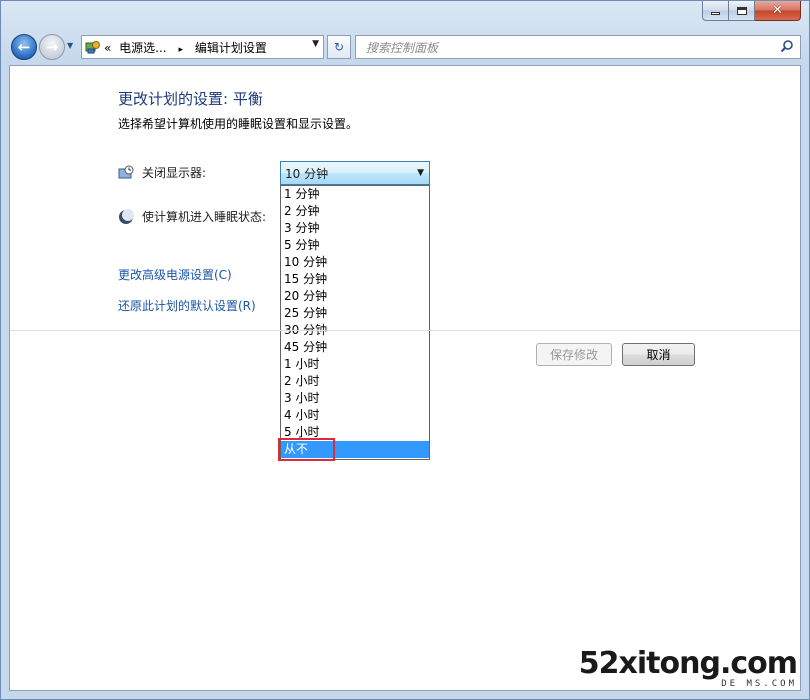 This screenshot has height=700, width=810. I want to click on monitor-clock-icon, so click(126, 173).